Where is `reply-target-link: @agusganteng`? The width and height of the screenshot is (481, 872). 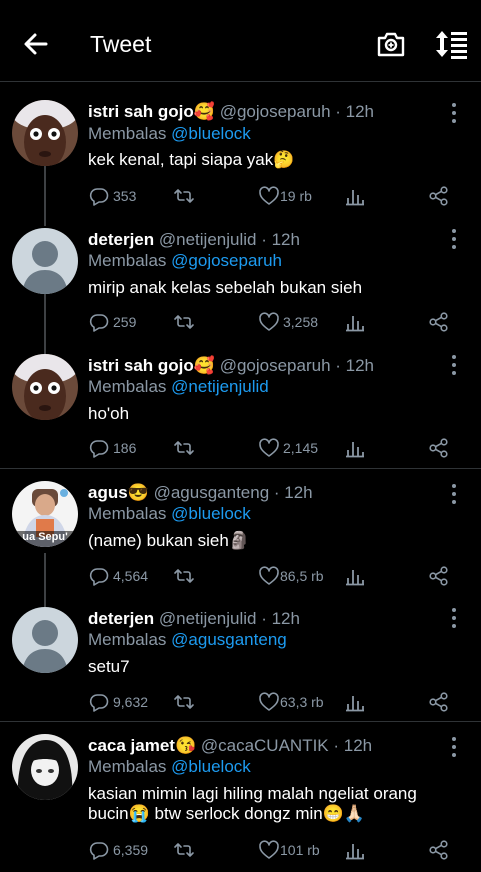 reply-target-link: @agusganteng is located at coordinates (229, 639).